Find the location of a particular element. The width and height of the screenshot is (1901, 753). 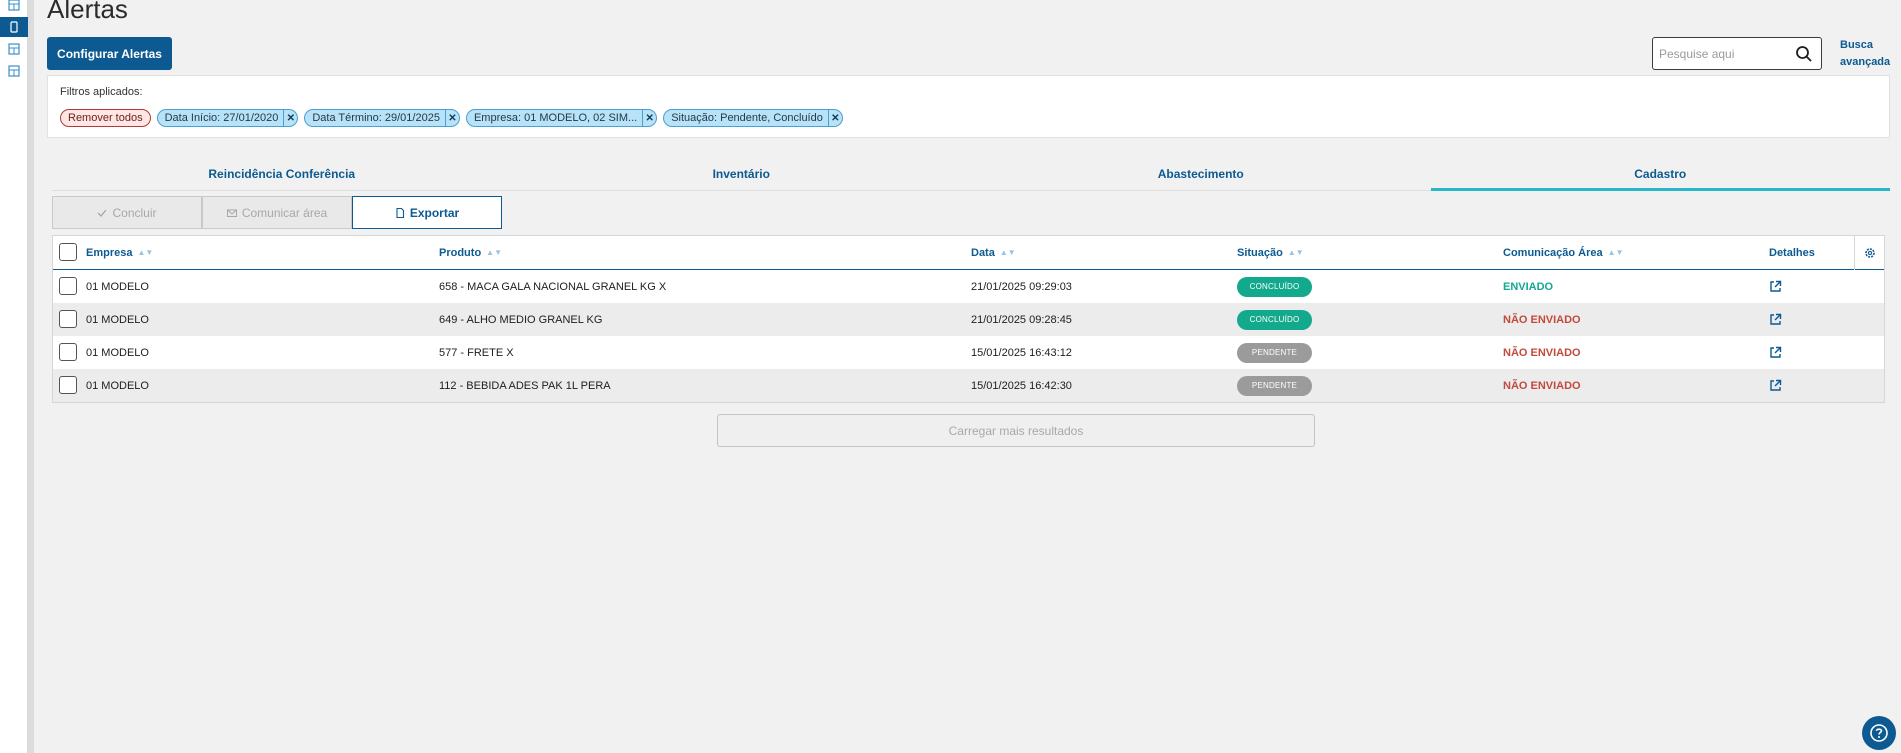

remove-all-filters-button: Remover todos is located at coordinates (105, 118).